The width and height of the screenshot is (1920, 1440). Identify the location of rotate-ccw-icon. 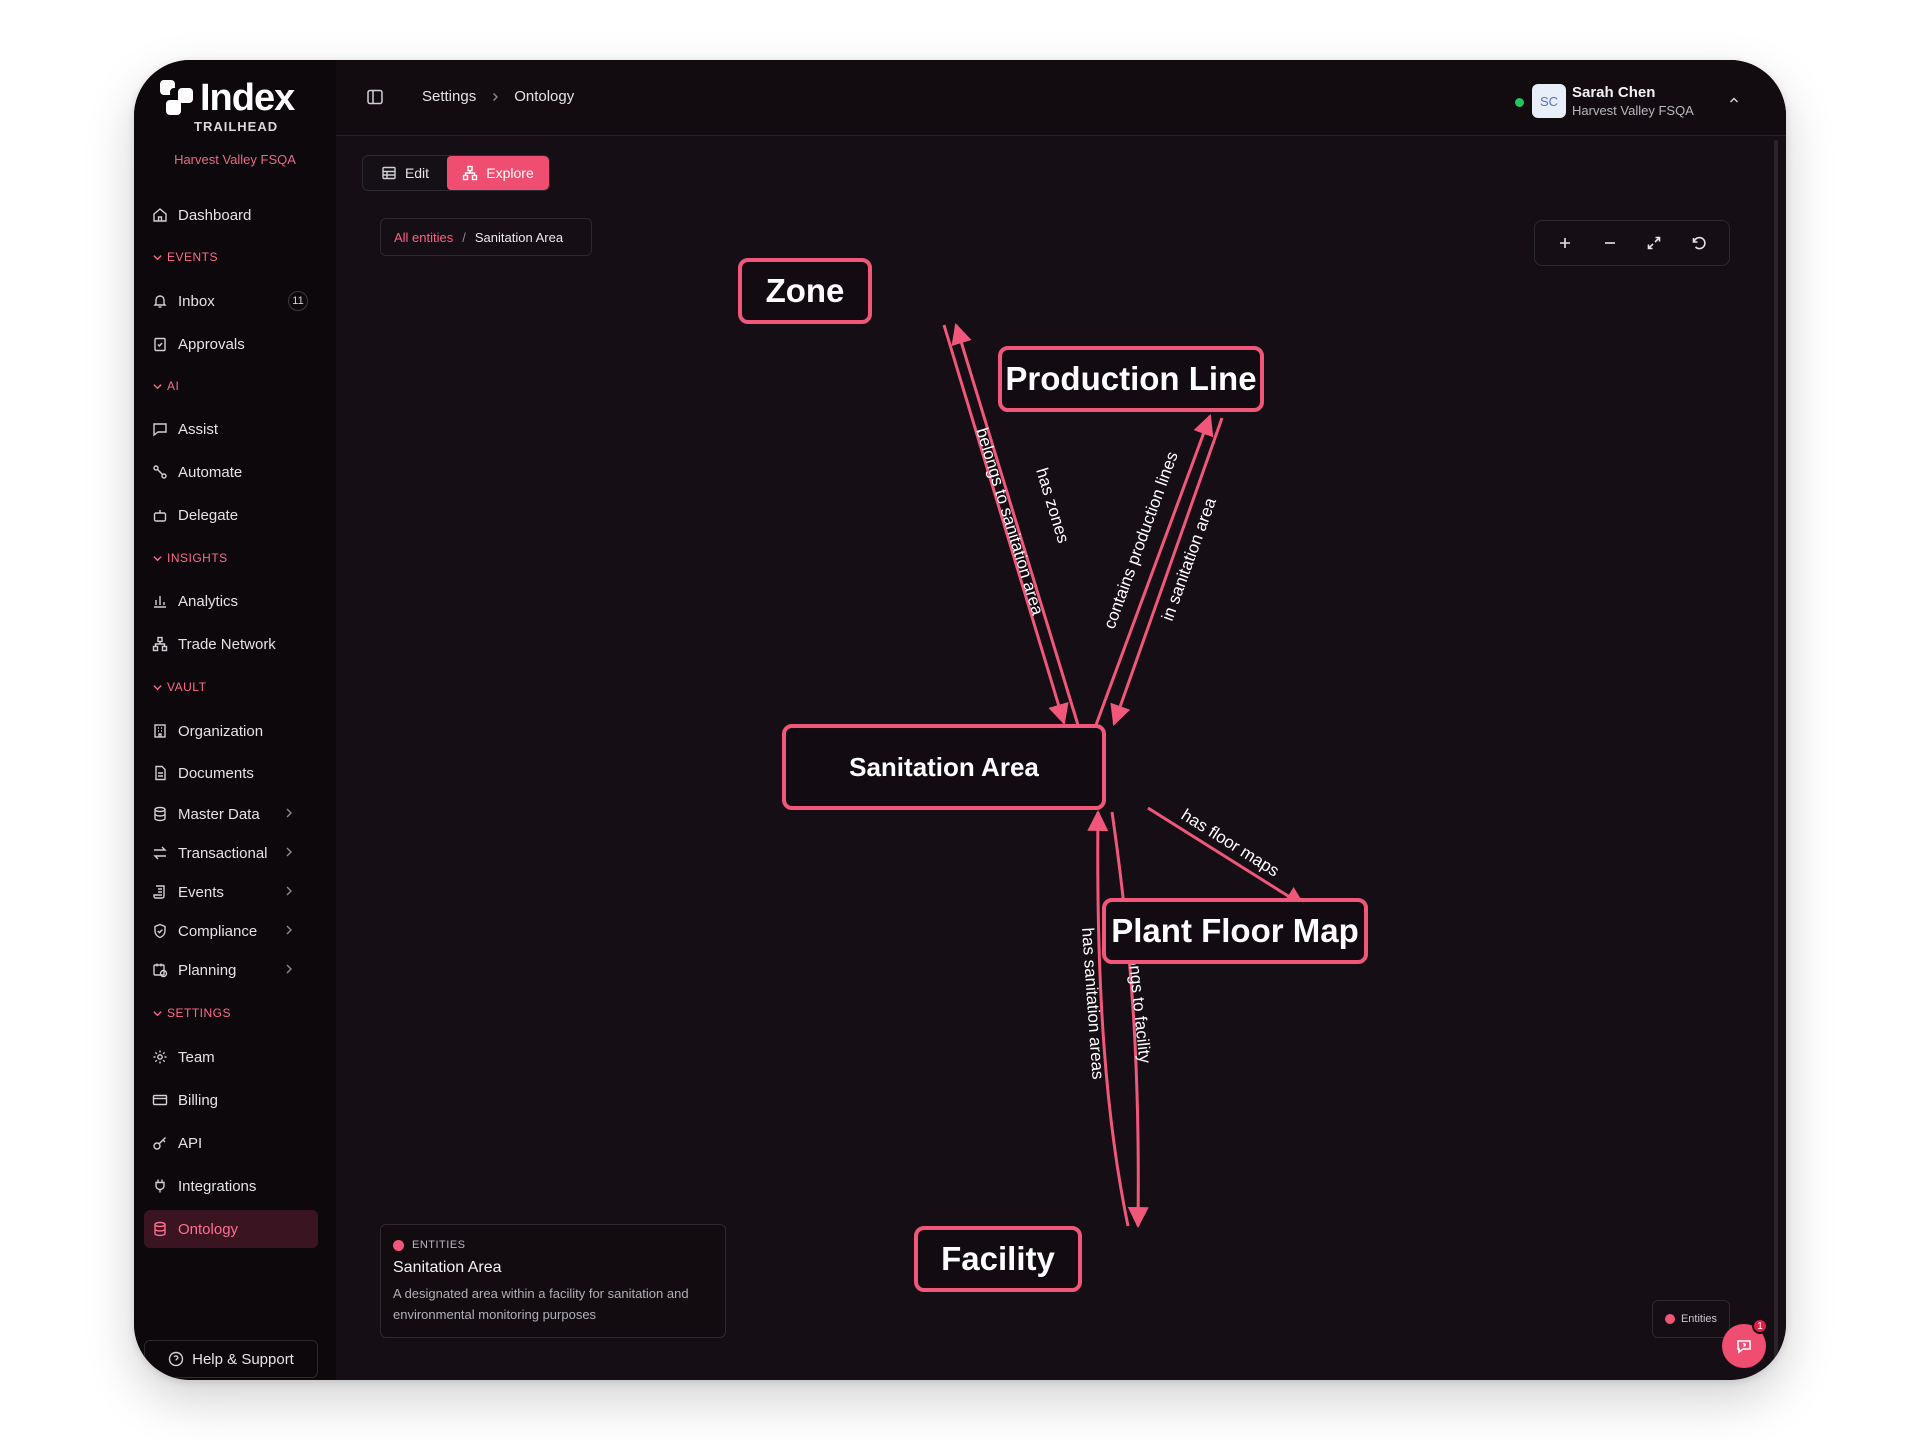
(1699, 243).